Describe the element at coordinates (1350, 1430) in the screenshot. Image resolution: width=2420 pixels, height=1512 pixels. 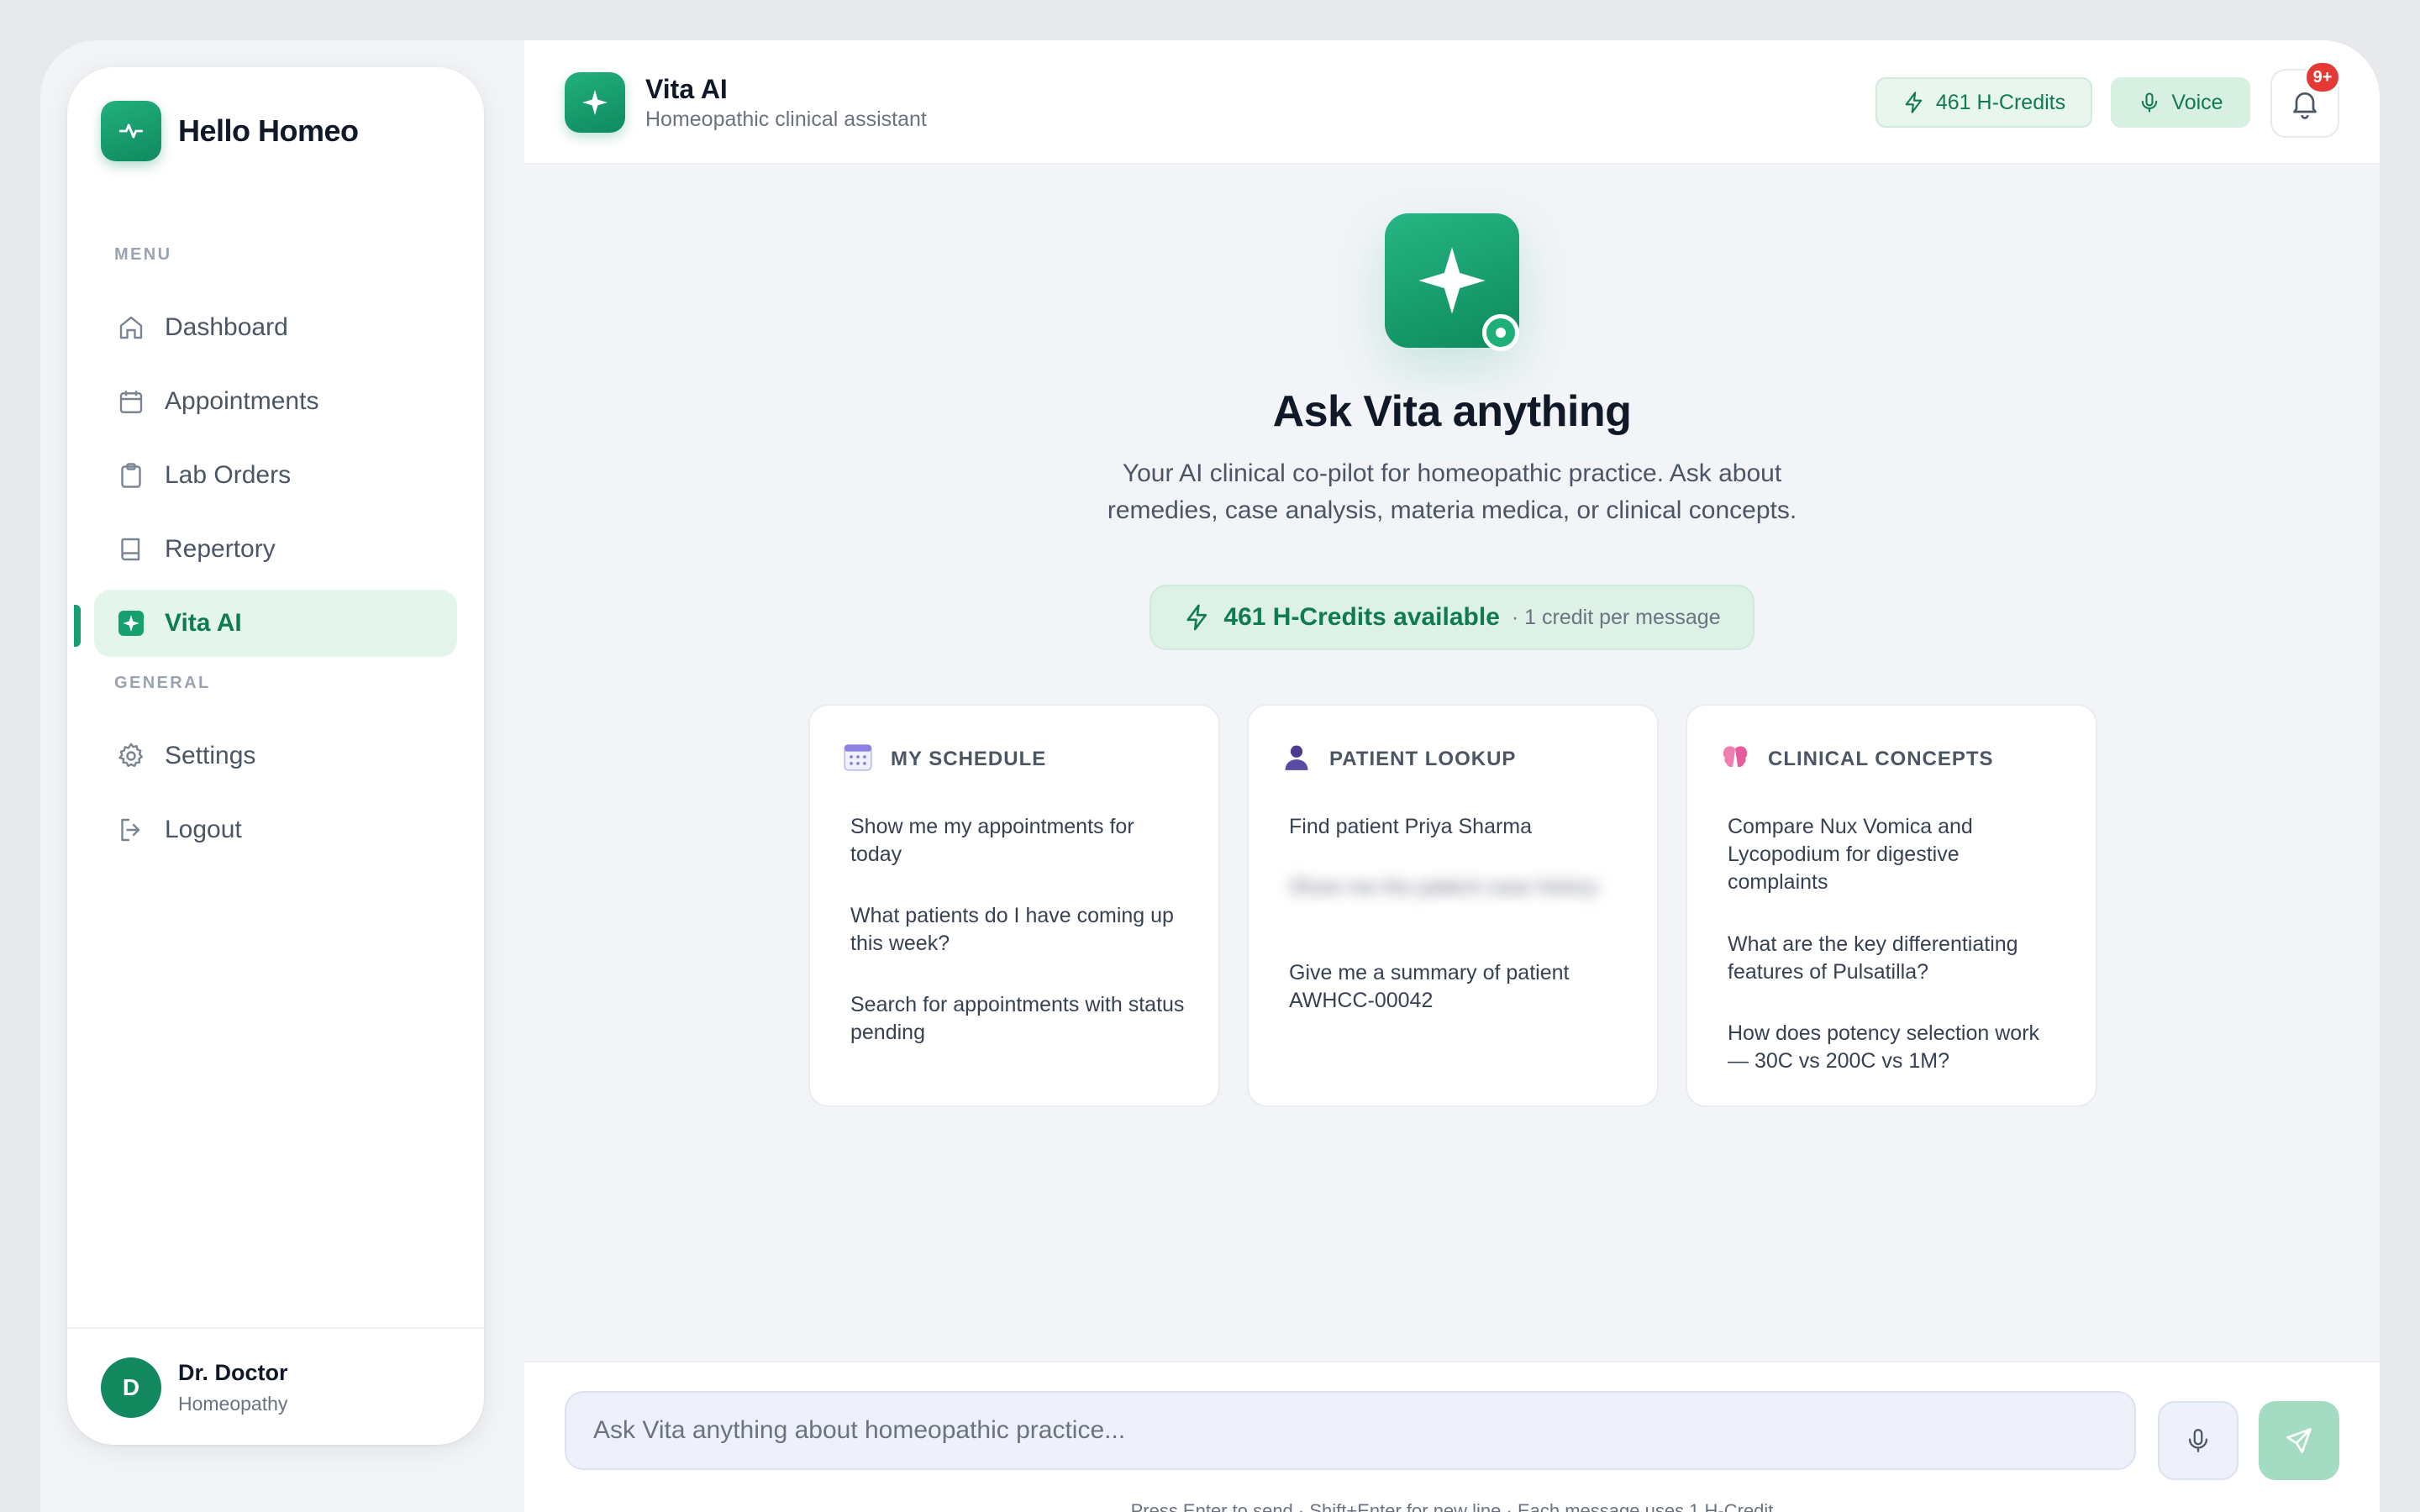
I see `chat-input` at that location.